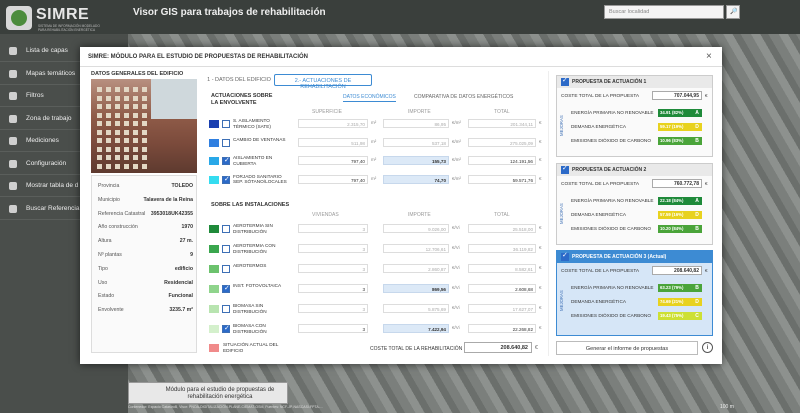 The width and height of the screenshot is (800, 413). Describe the element at coordinates (634, 170) in the screenshot. I see `proposal-title: PROPUESTA DE ACTUACIÓN 2` at that location.